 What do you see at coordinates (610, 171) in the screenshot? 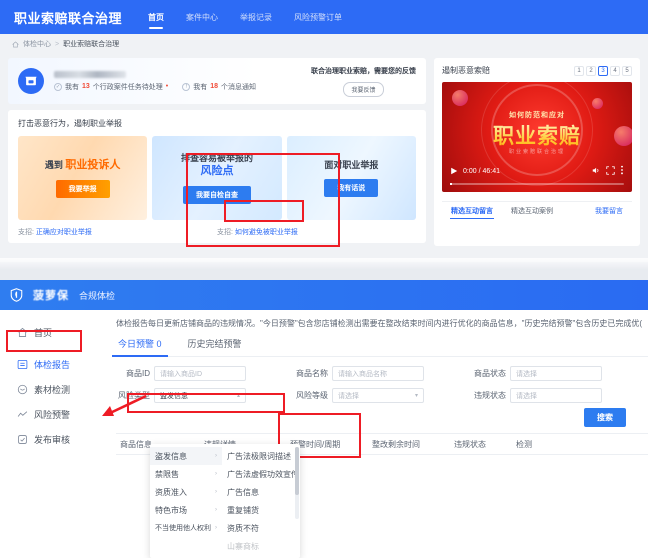
I see `fullscreen-icon` at bounding box center [610, 171].